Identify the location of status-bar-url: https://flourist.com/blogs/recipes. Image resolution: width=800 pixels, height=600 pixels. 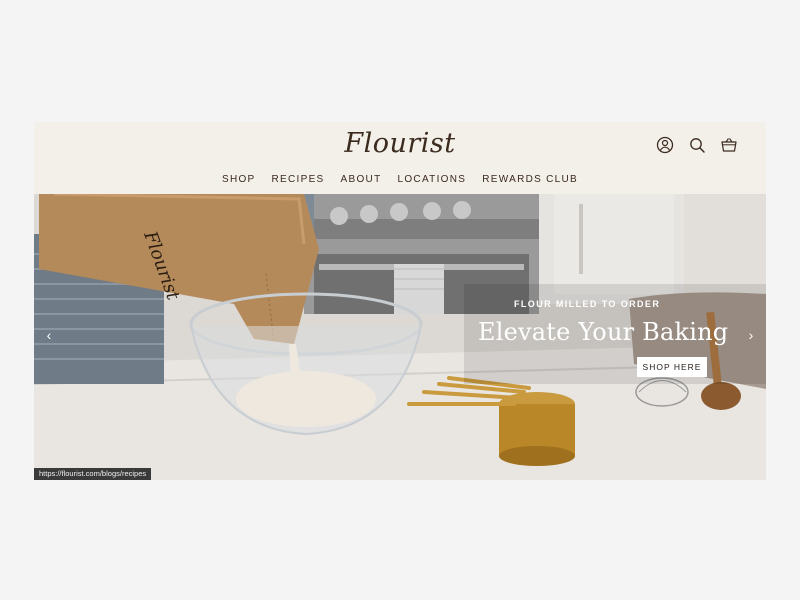
(93, 474).